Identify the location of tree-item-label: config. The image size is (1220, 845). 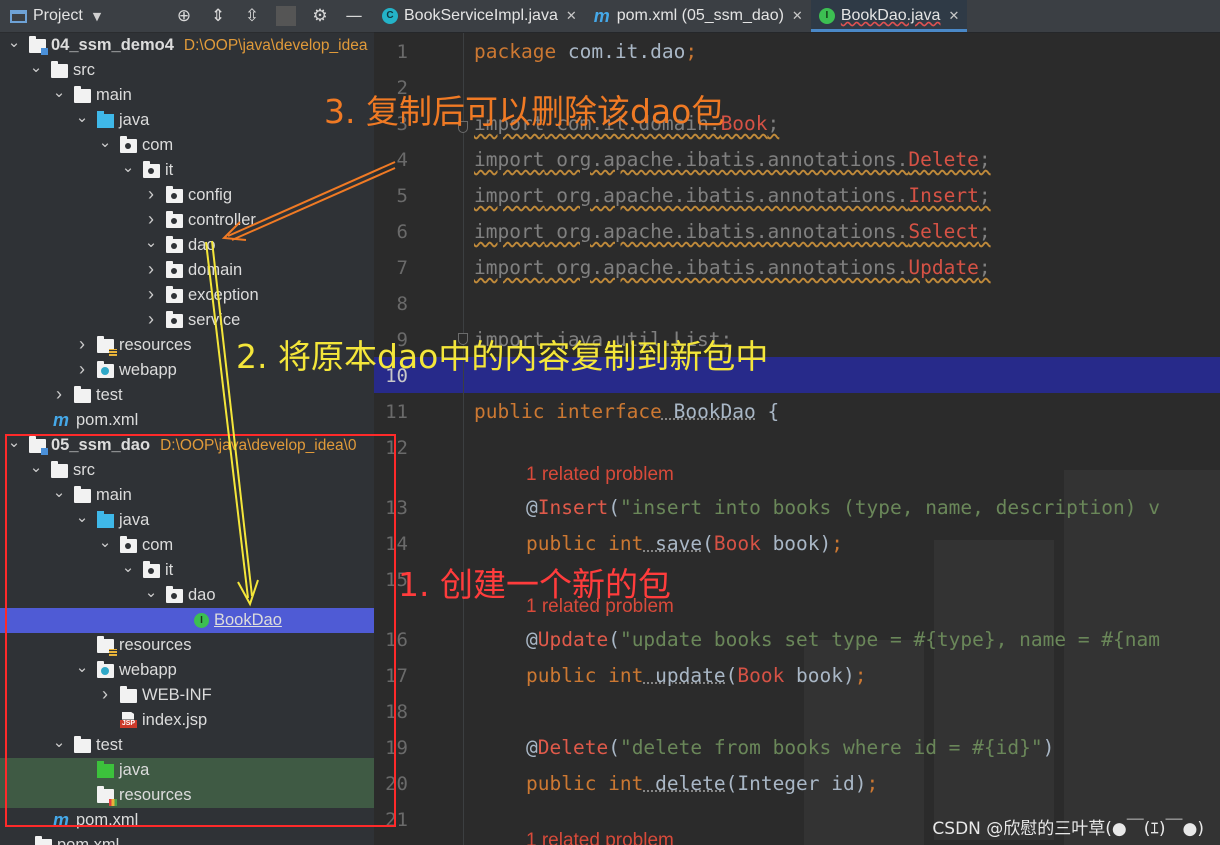
(210, 195).